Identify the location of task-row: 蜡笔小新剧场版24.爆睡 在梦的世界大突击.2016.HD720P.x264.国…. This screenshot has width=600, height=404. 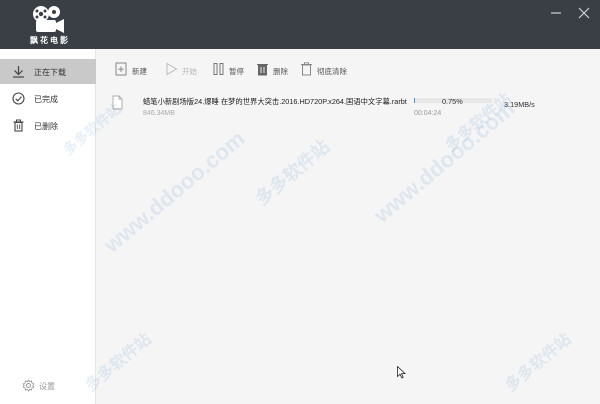
(349, 107).